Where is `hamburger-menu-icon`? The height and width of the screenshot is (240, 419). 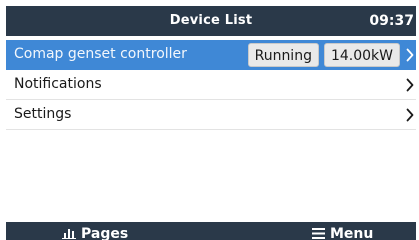
hamburger-menu-icon is located at coordinates (318, 233).